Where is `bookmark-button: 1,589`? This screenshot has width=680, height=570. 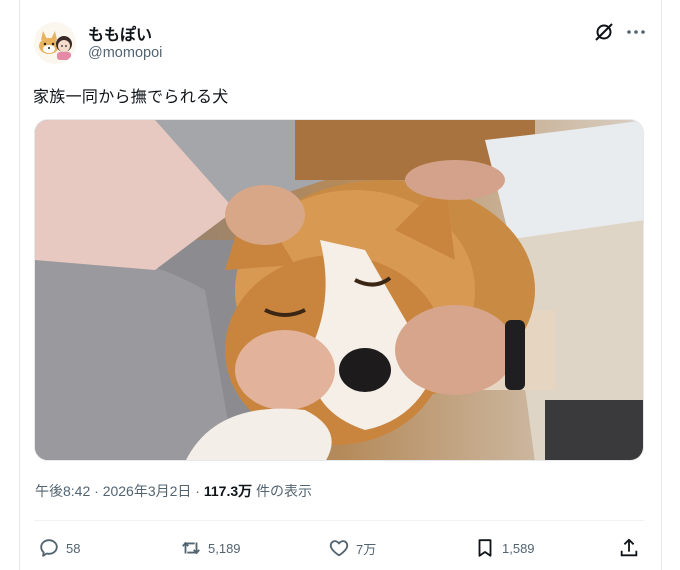
bookmark-button: 1,589 is located at coordinates (504, 548).